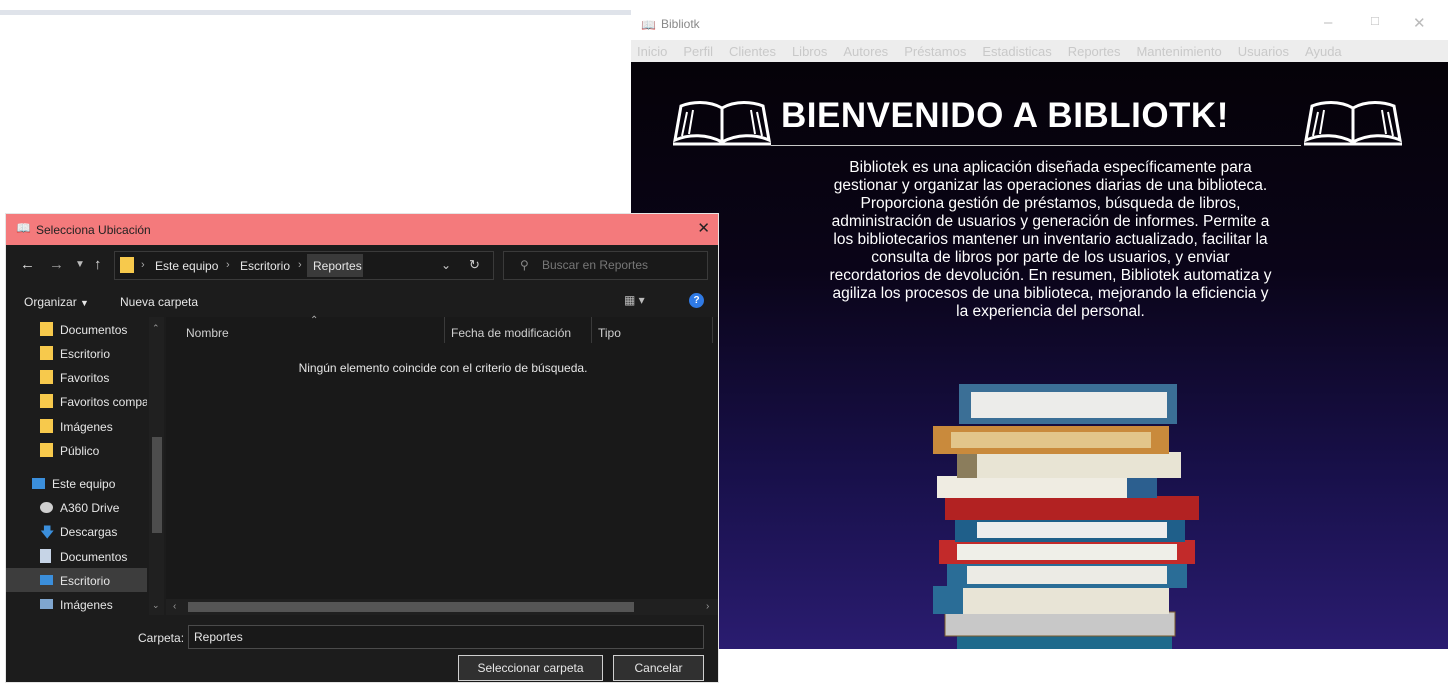 This screenshot has width=1448, height=683. Describe the element at coordinates (93, 230) in the screenshot. I see `dialog-title: Selecciona Ubicación` at that location.